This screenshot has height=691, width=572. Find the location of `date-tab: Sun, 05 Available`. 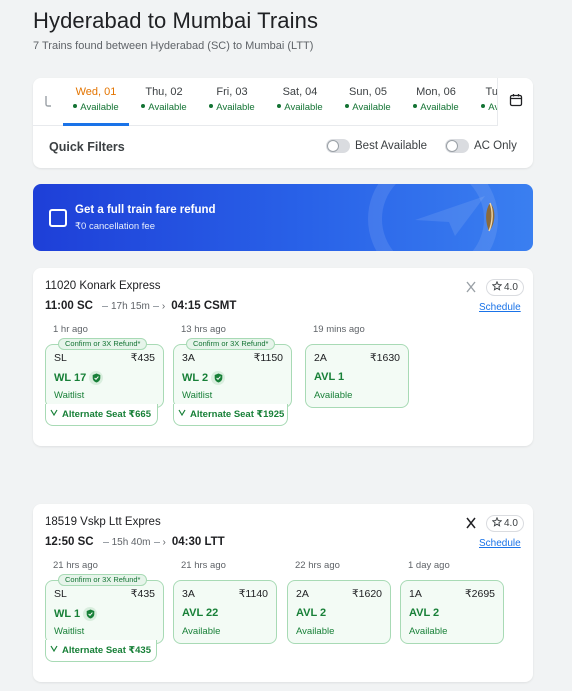

date-tab: Sun, 05 Available is located at coordinates (368, 102).